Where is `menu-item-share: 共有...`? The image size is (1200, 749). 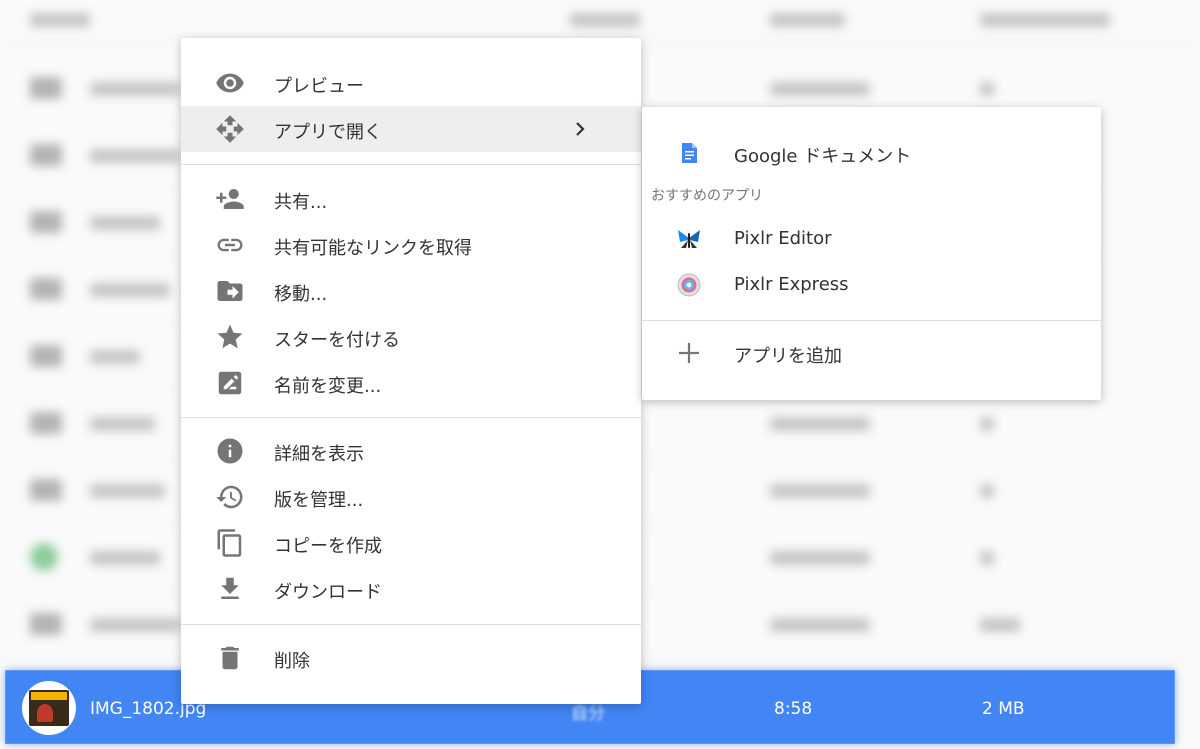 menu-item-share: 共有... is located at coordinates (411, 199).